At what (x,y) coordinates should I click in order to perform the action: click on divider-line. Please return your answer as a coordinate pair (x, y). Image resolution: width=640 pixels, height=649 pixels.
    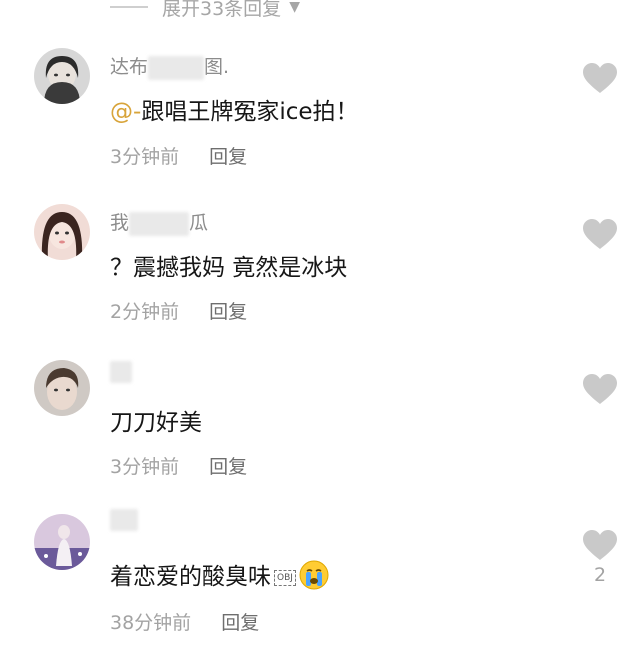
    Looking at the image, I should click on (129, 7).